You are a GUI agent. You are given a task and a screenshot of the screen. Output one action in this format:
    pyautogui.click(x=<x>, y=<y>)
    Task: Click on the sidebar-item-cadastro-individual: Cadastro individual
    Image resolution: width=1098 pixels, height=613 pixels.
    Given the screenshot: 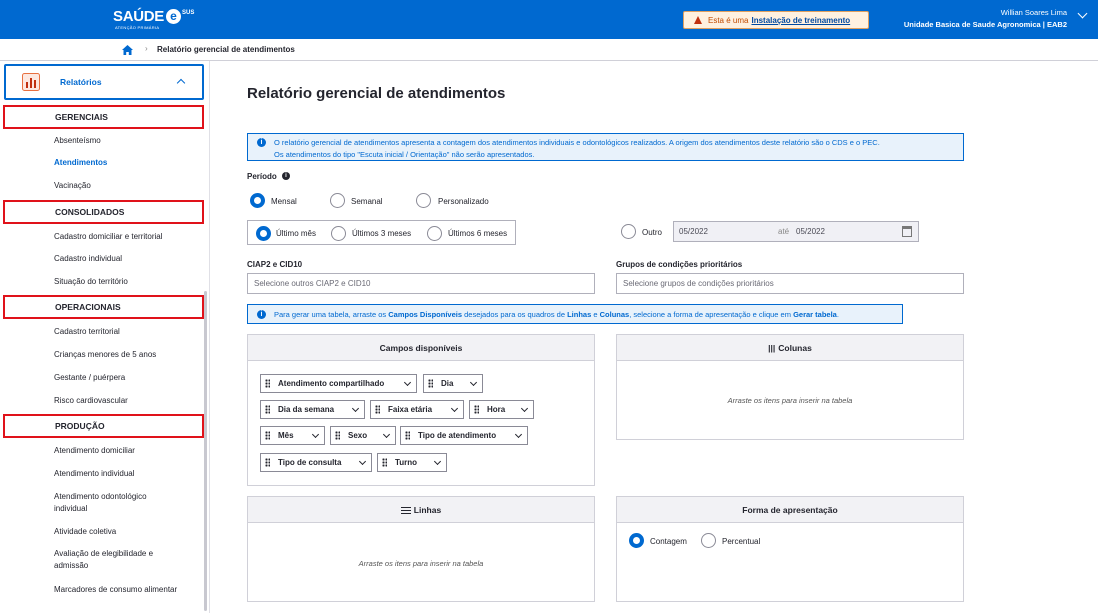 What is the action you would take?
    pyautogui.click(x=88, y=259)
    